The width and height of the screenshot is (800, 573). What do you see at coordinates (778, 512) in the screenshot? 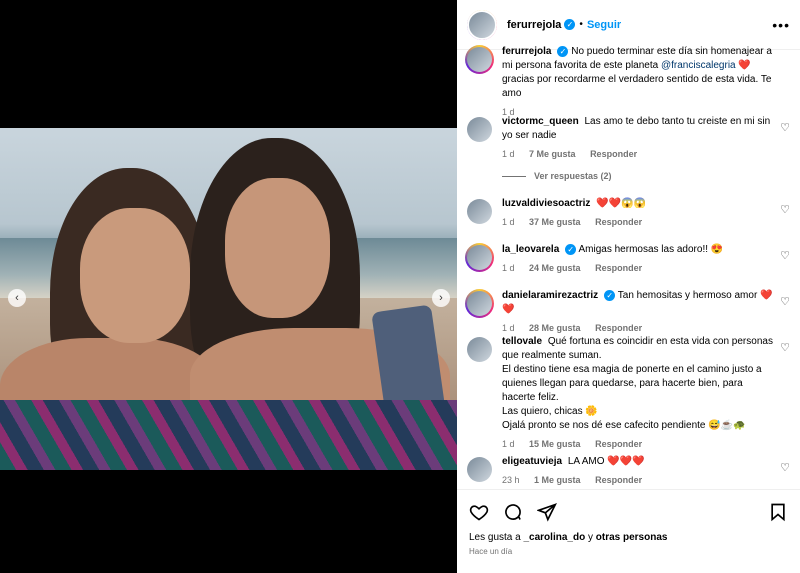
I see `bookmark-icon` at bounding box center [778, 512].